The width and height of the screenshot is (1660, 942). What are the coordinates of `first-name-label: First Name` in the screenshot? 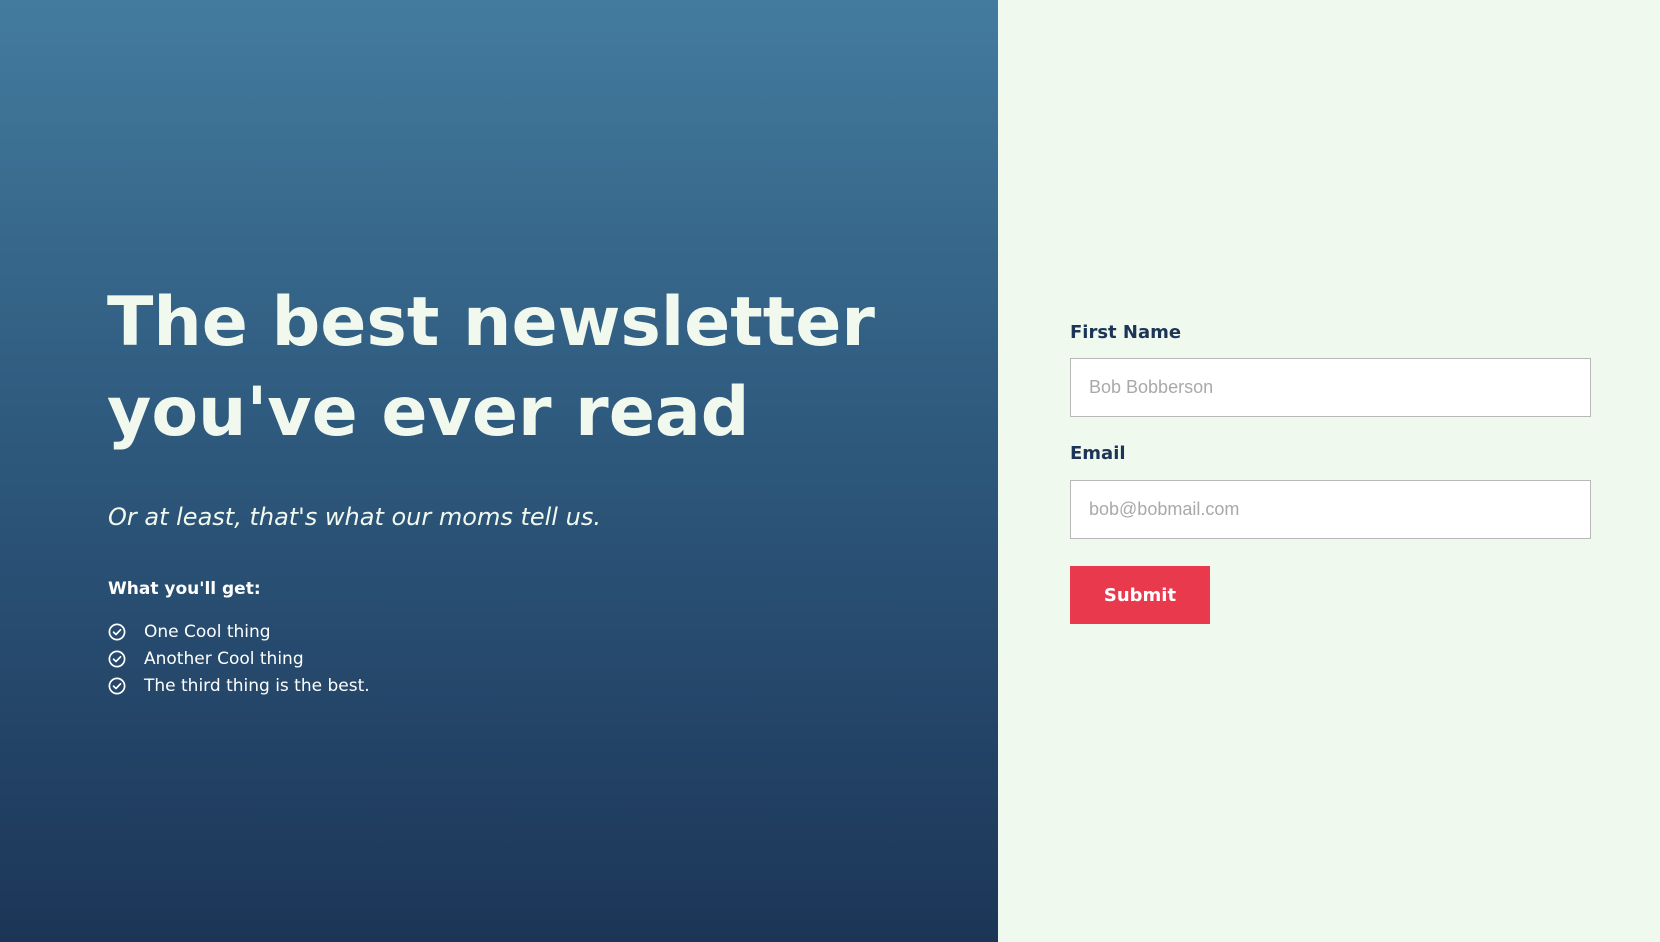 It's located at (1126, 332).